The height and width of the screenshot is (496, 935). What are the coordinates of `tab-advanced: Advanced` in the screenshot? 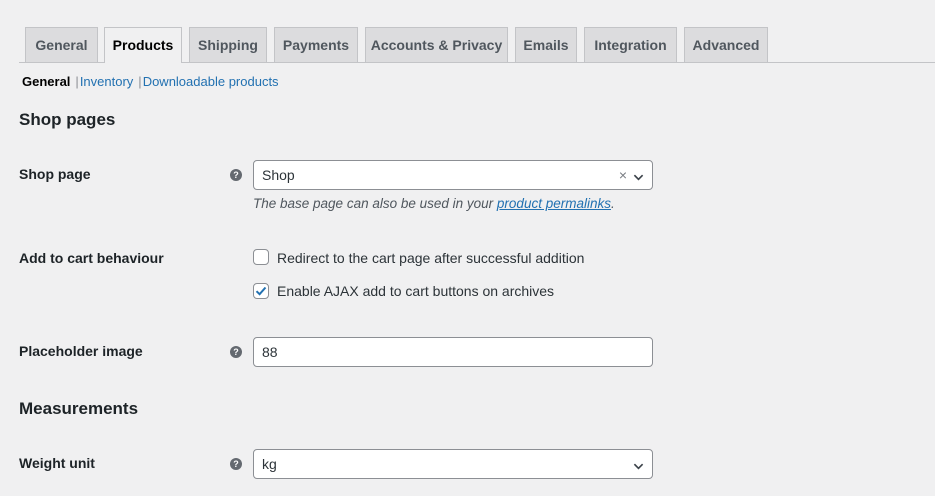 It's located at (726, 44).